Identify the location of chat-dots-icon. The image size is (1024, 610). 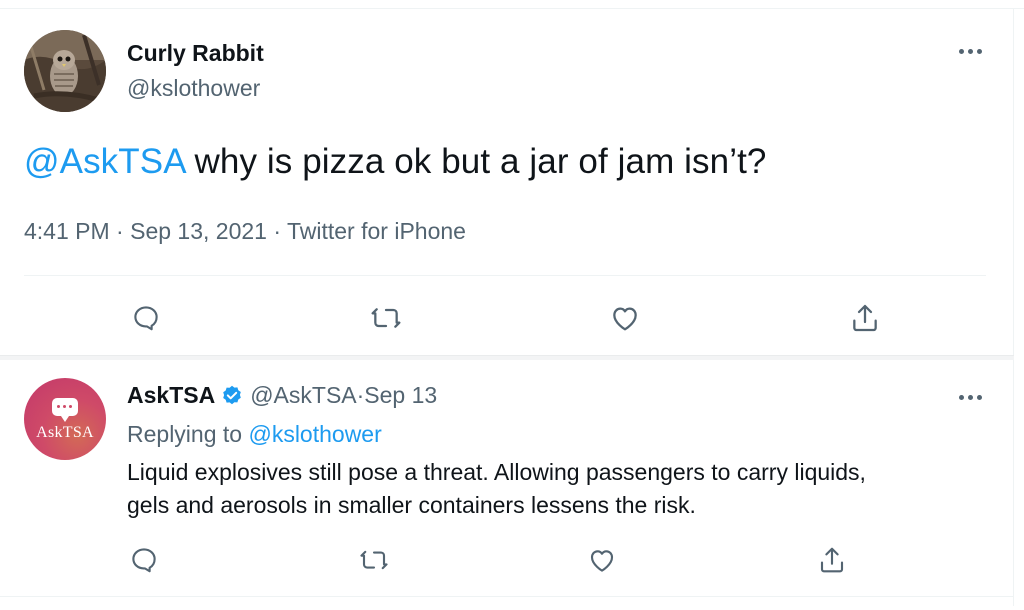
(64, 406).